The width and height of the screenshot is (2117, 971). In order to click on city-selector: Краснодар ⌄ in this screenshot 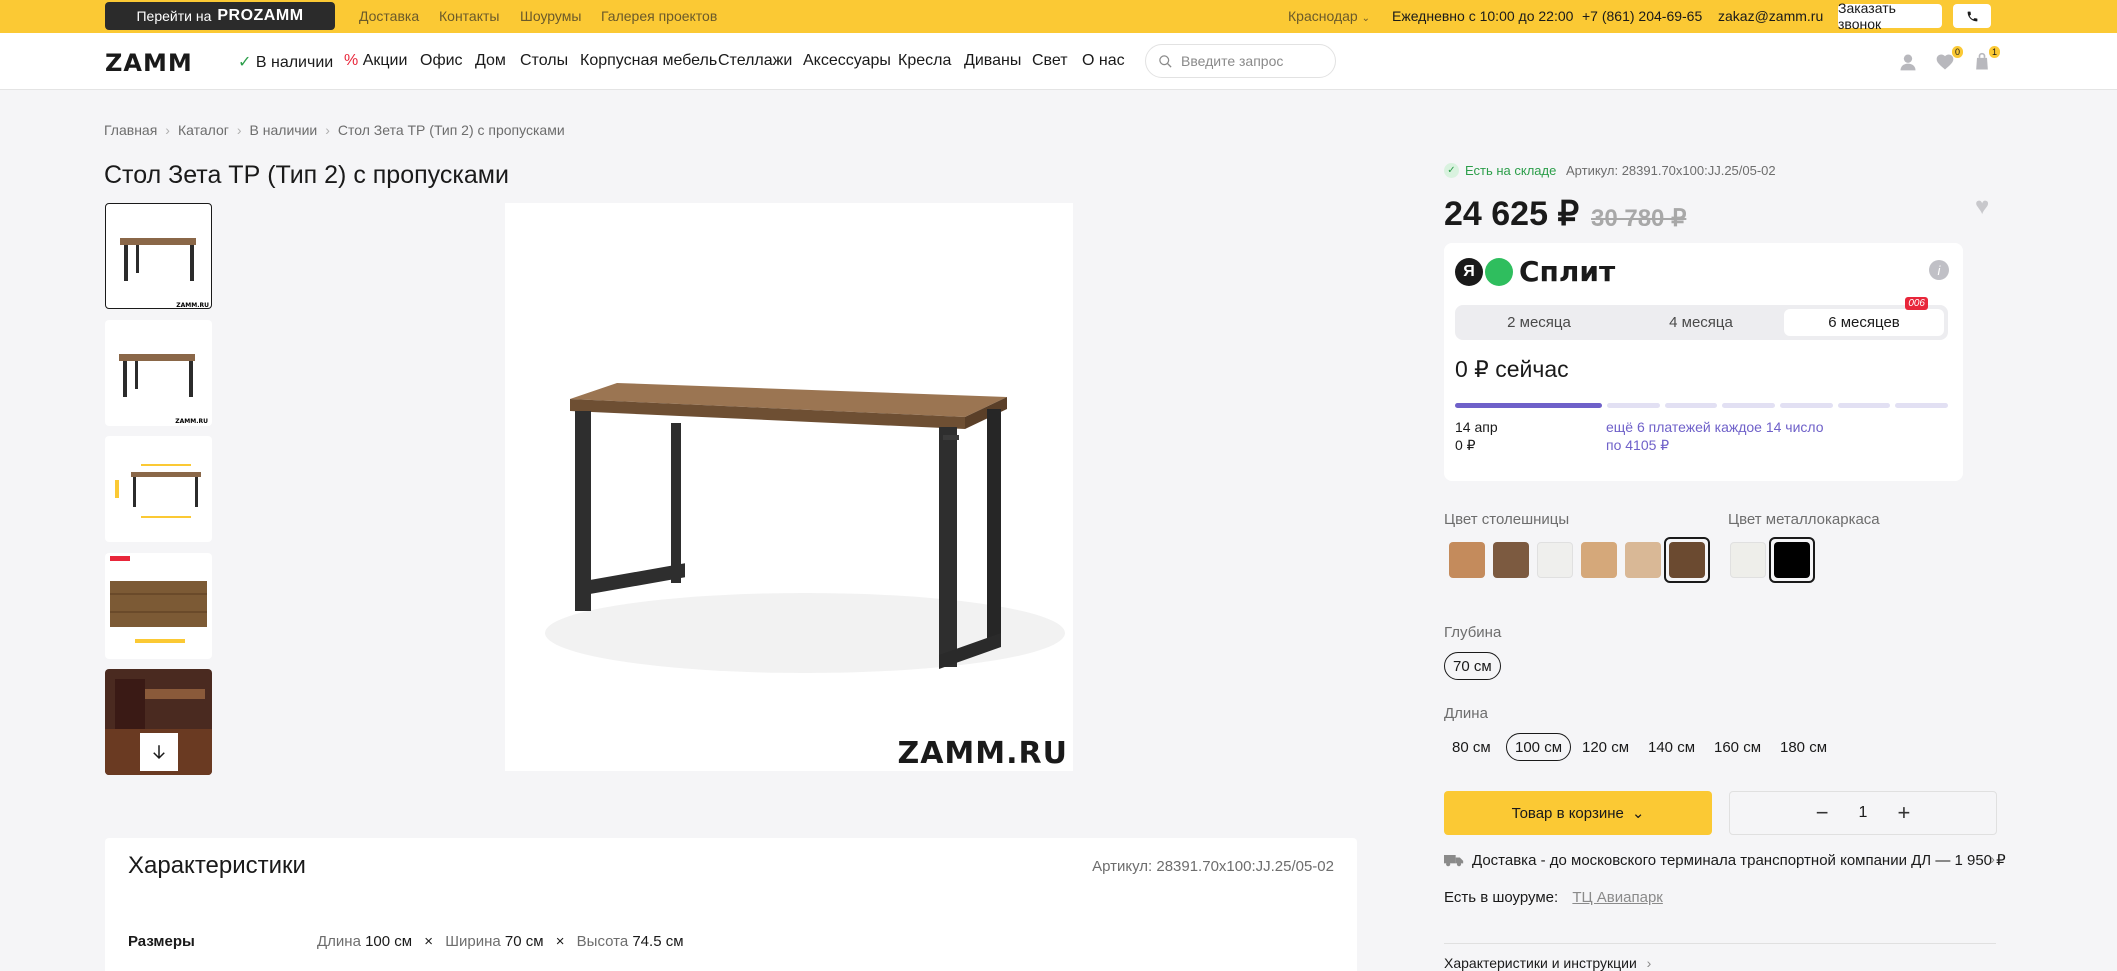, I will do `click(1329, 16)`.